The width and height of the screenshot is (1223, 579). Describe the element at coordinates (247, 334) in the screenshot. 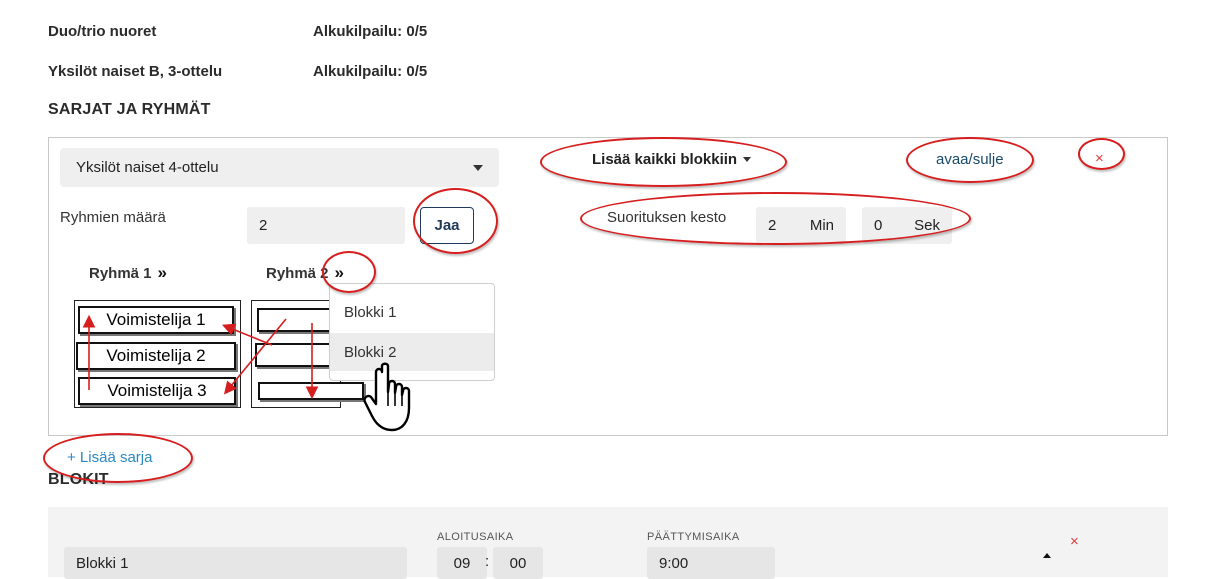

I see `annotation-arrow` at that location.